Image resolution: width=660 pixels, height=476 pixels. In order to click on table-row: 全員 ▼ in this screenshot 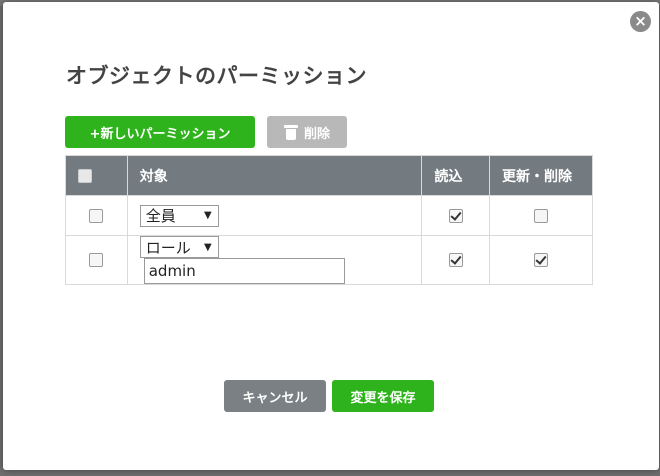, I will do `click(329, 215)`.